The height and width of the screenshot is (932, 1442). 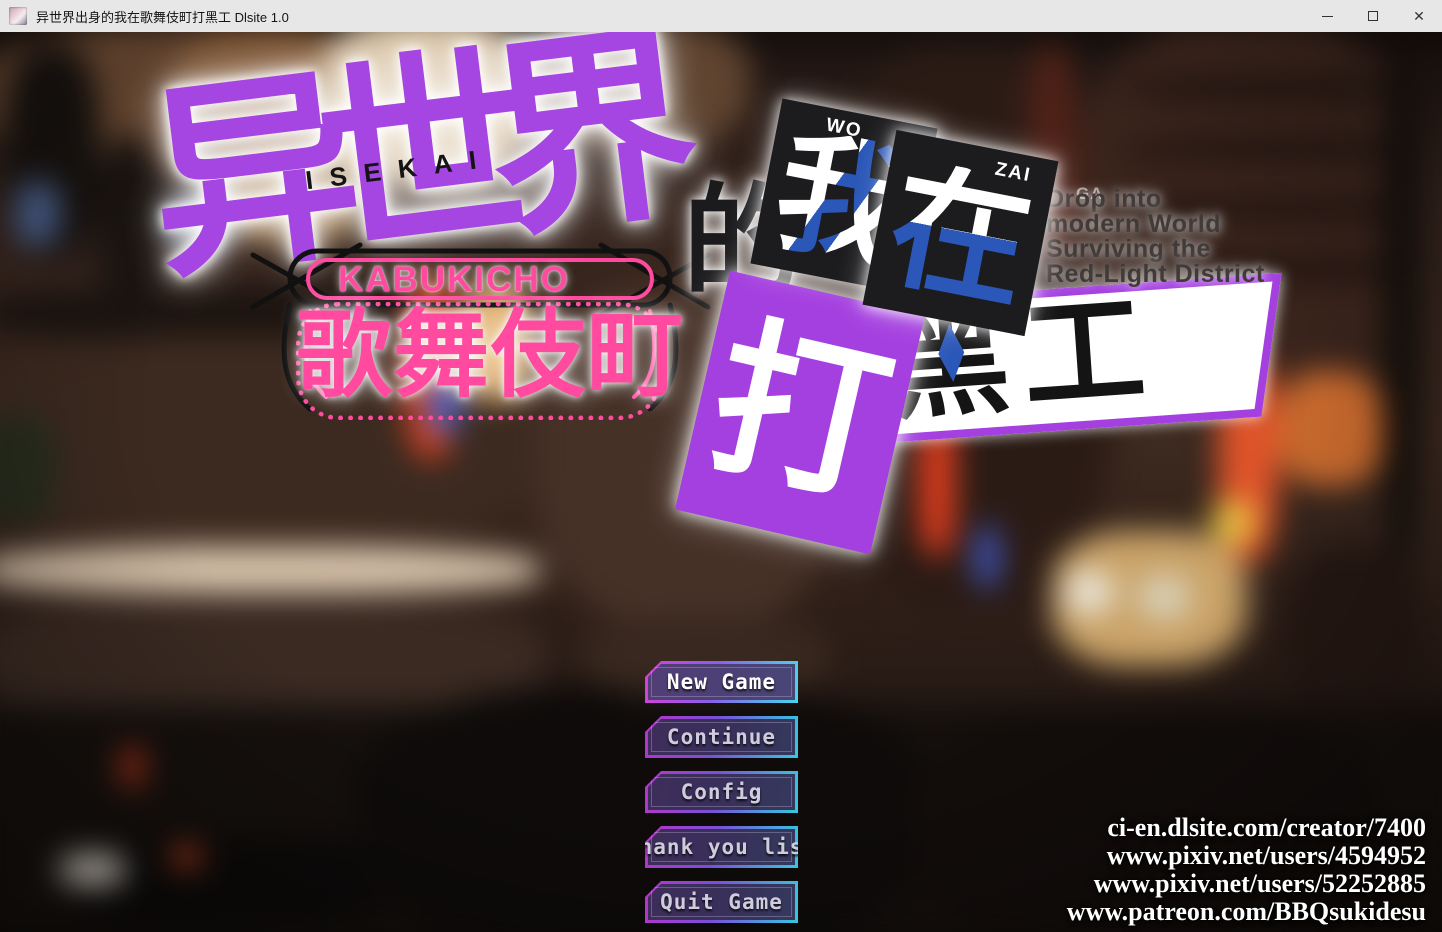 I want to click on minimize-icon, so click(x=1327, y=16).